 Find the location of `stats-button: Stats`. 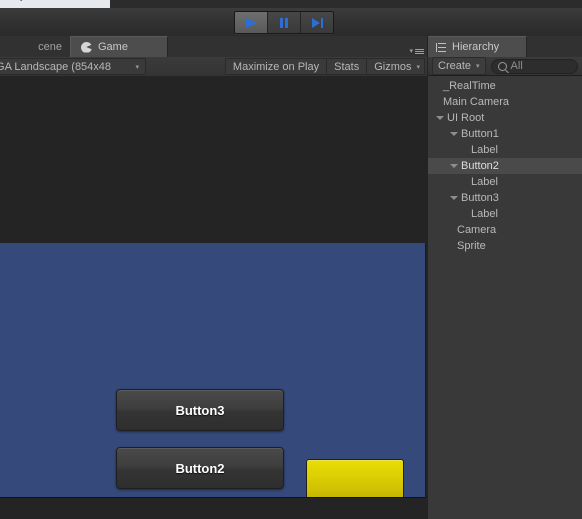

stats-button: Stats is located at coordinates (346, 66).